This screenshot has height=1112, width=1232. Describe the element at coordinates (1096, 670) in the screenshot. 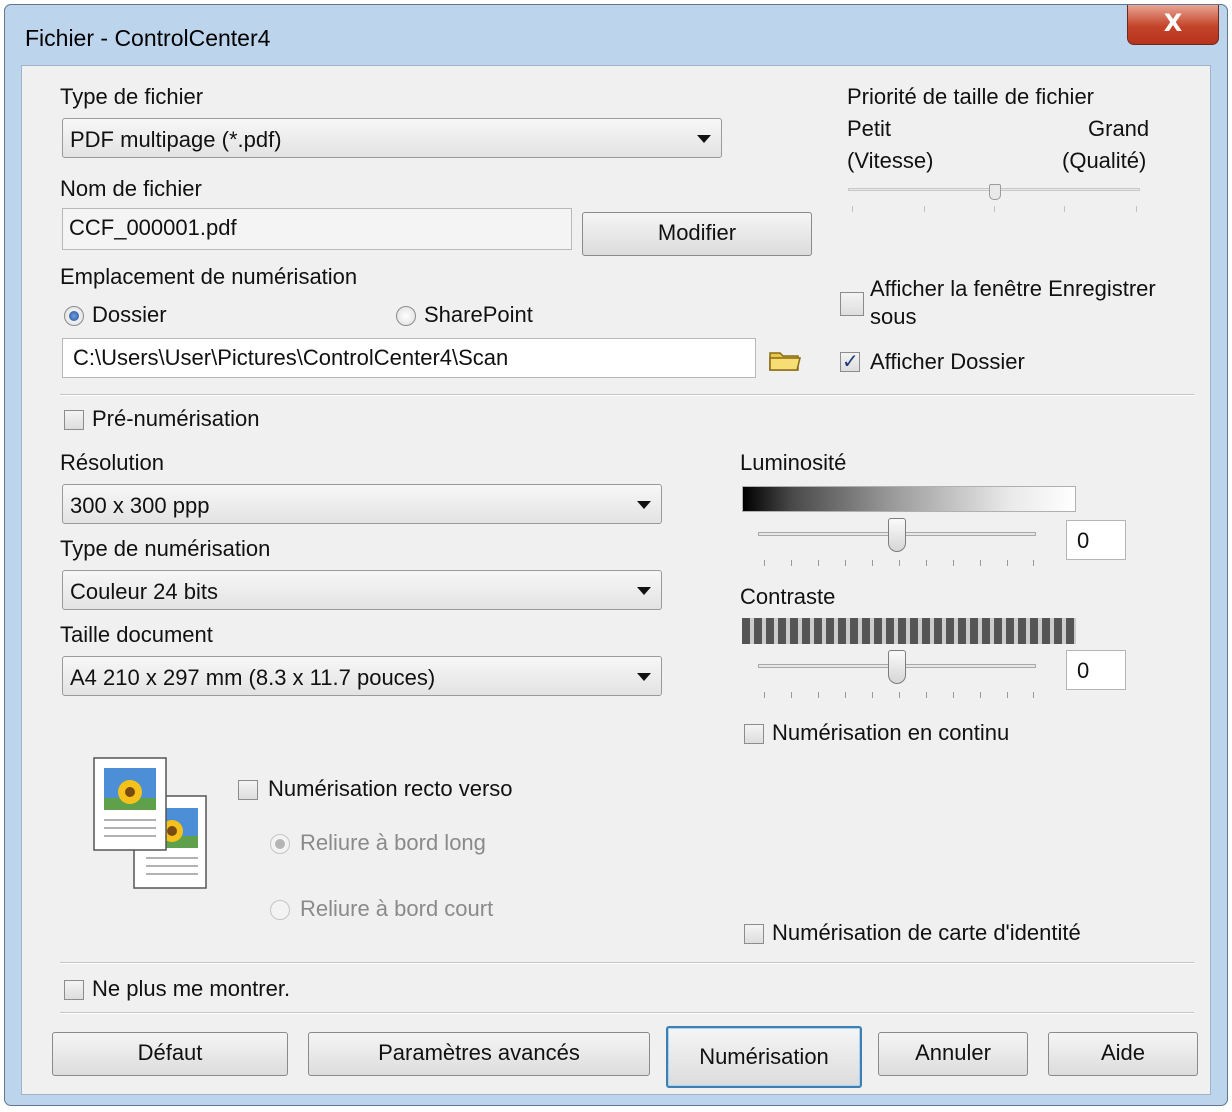

I see `contrast-value-field: 0` at that location.